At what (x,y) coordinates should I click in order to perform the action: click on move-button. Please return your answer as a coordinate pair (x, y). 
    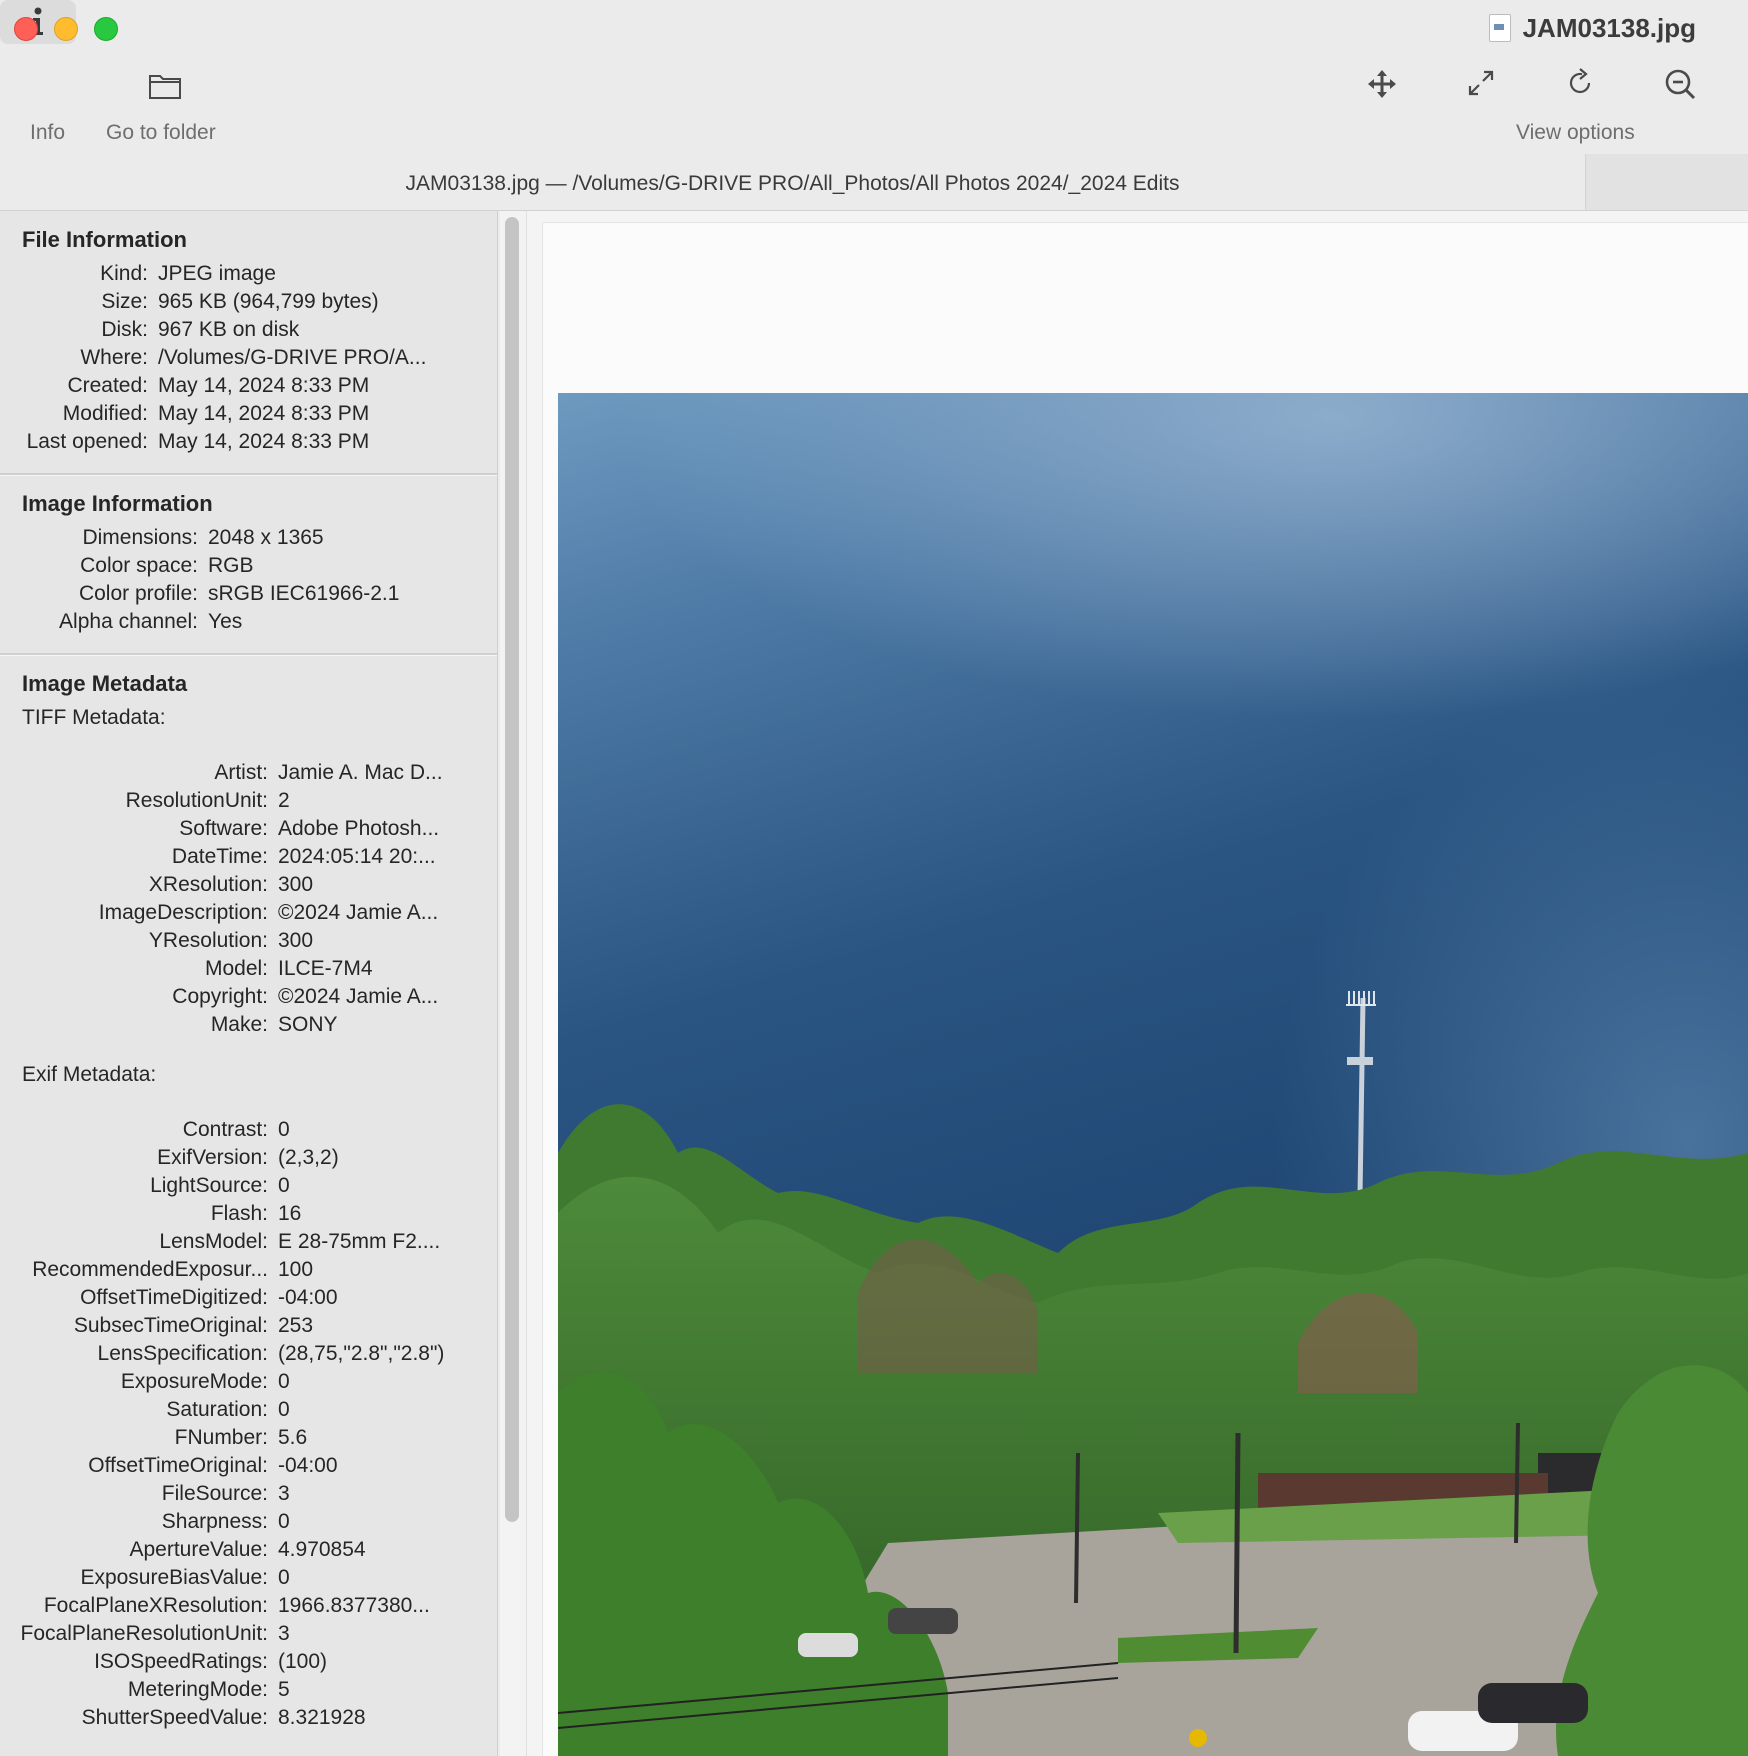
    Looking at the image, I should click on (1382, 84).